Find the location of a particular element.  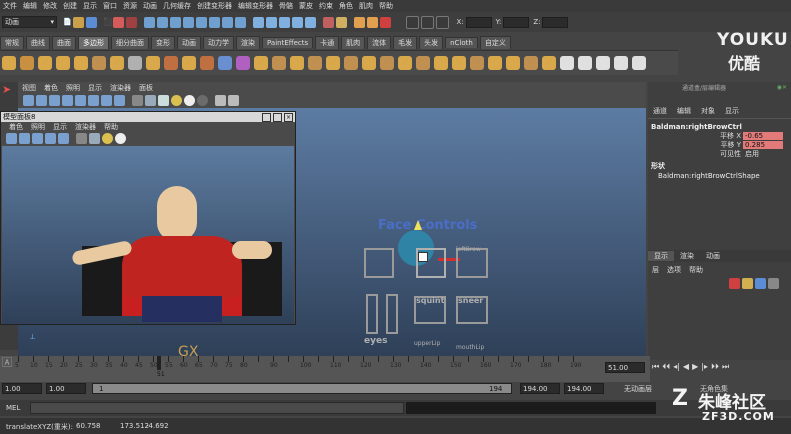

playback-start-field: 1.00 is located at coordinates (66, 388).